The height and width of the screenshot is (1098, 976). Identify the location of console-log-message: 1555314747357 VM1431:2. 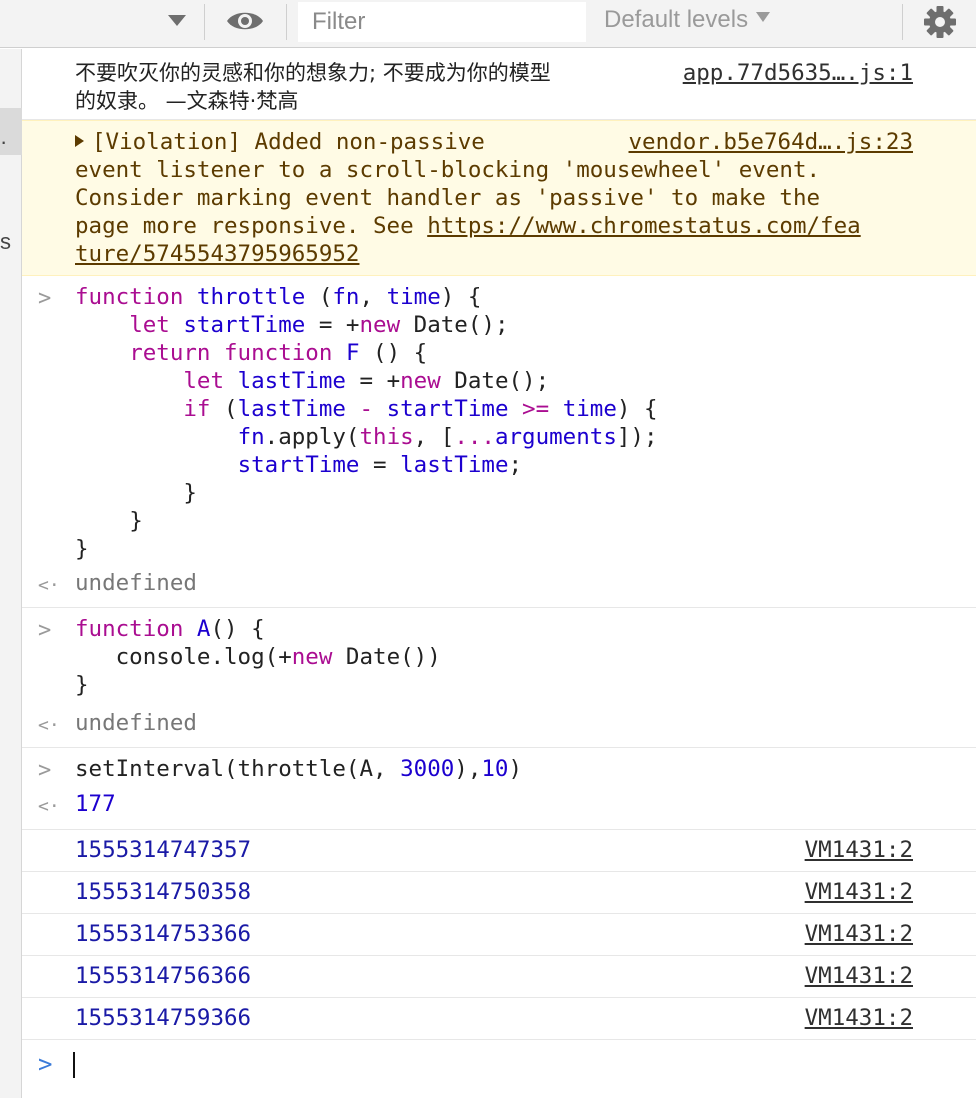
(499, 851).